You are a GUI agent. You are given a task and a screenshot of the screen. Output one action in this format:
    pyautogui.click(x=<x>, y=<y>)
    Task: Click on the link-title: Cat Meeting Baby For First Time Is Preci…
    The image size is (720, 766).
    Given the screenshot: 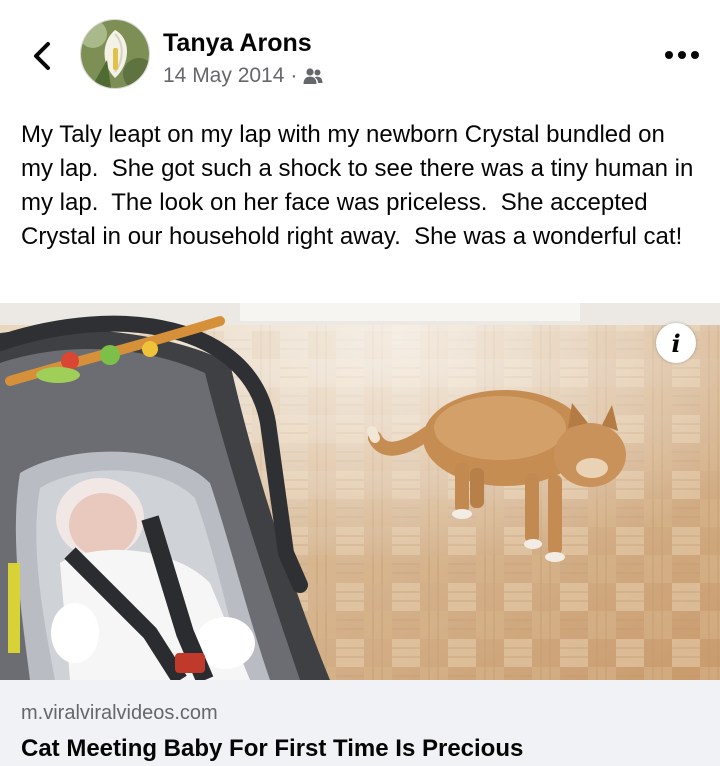 What is the action you would take?
    pyautogui.click(x=272, y=749)
    